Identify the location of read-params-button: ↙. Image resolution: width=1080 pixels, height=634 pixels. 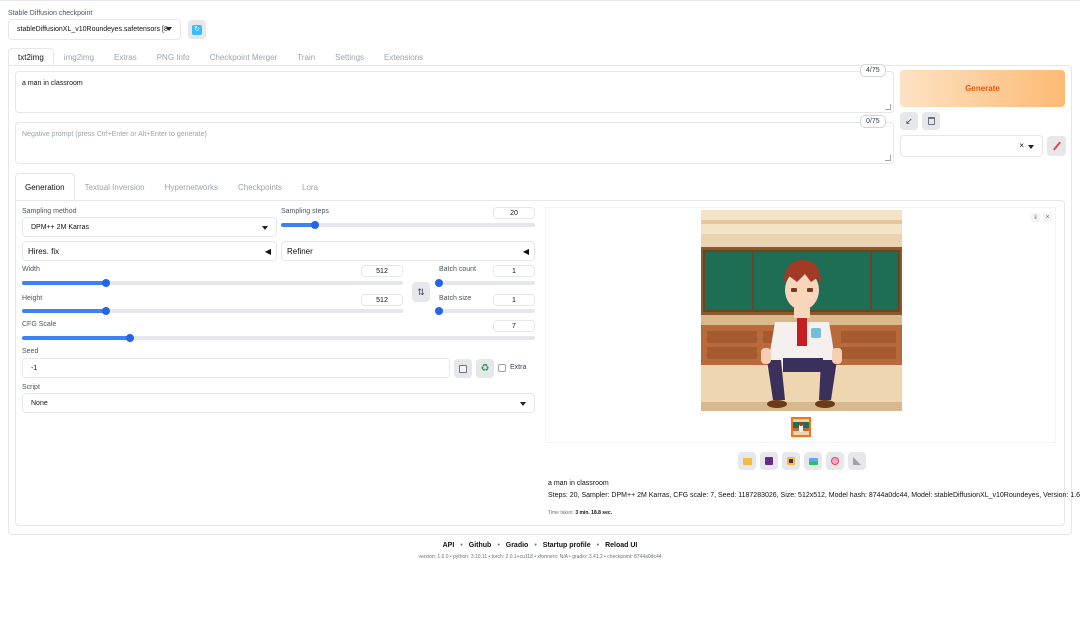
(909, 121).